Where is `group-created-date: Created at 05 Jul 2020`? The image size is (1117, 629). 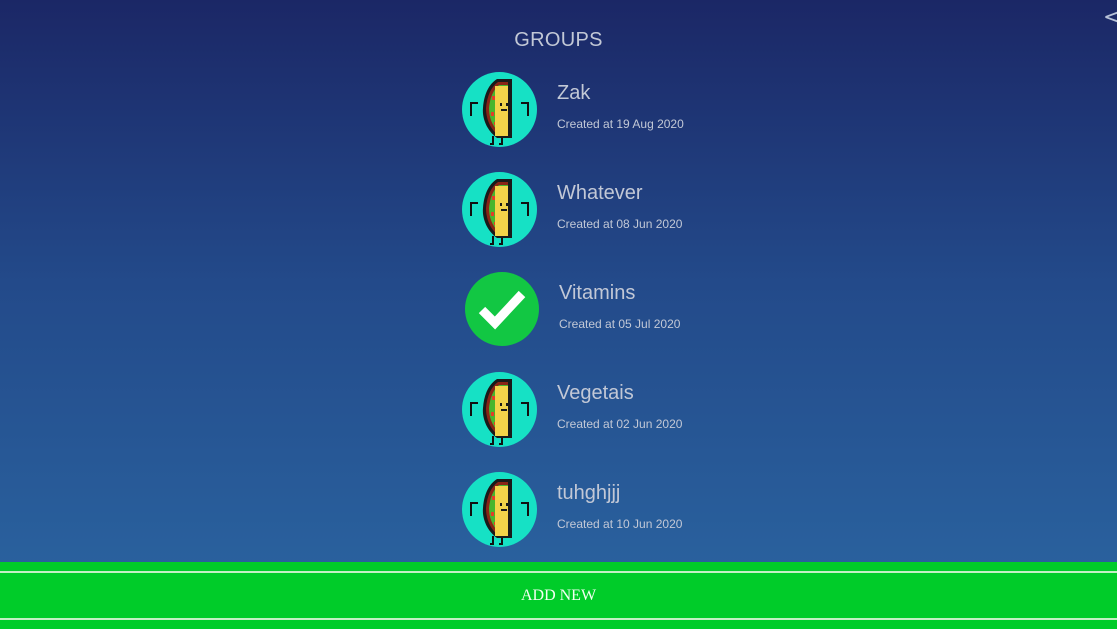 group-created-date: Created at 05 Jul 2020 is located at coordinates (620, 324).